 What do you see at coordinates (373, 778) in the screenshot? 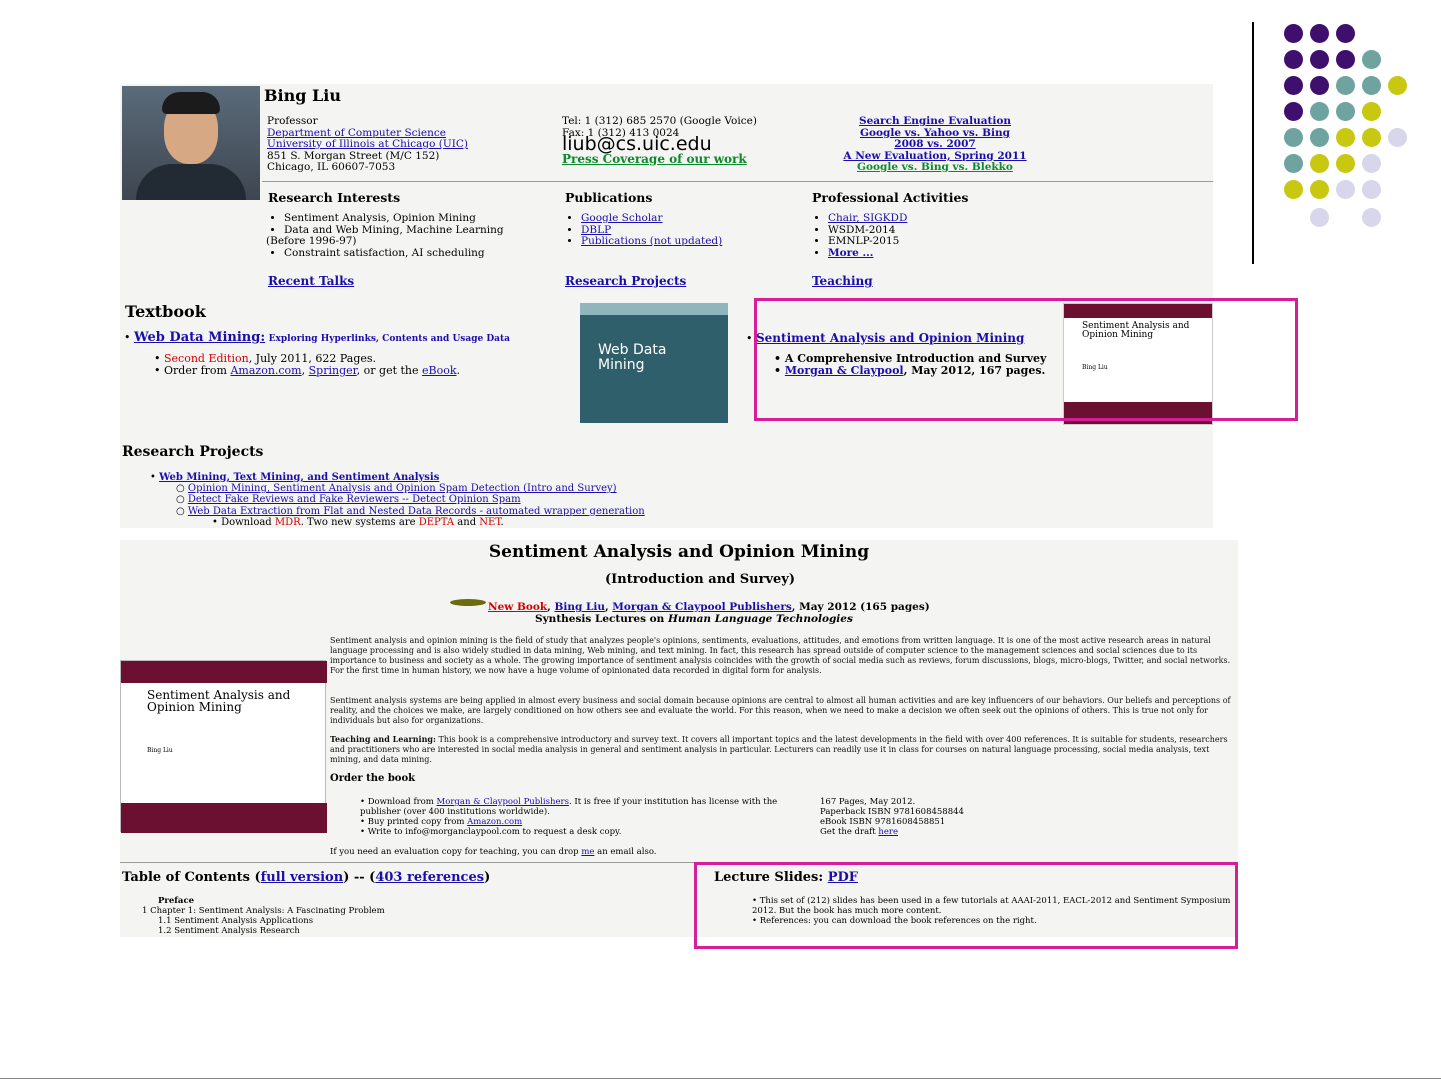
I see `order-heading: Order the book` at bounding box center [373, 778].